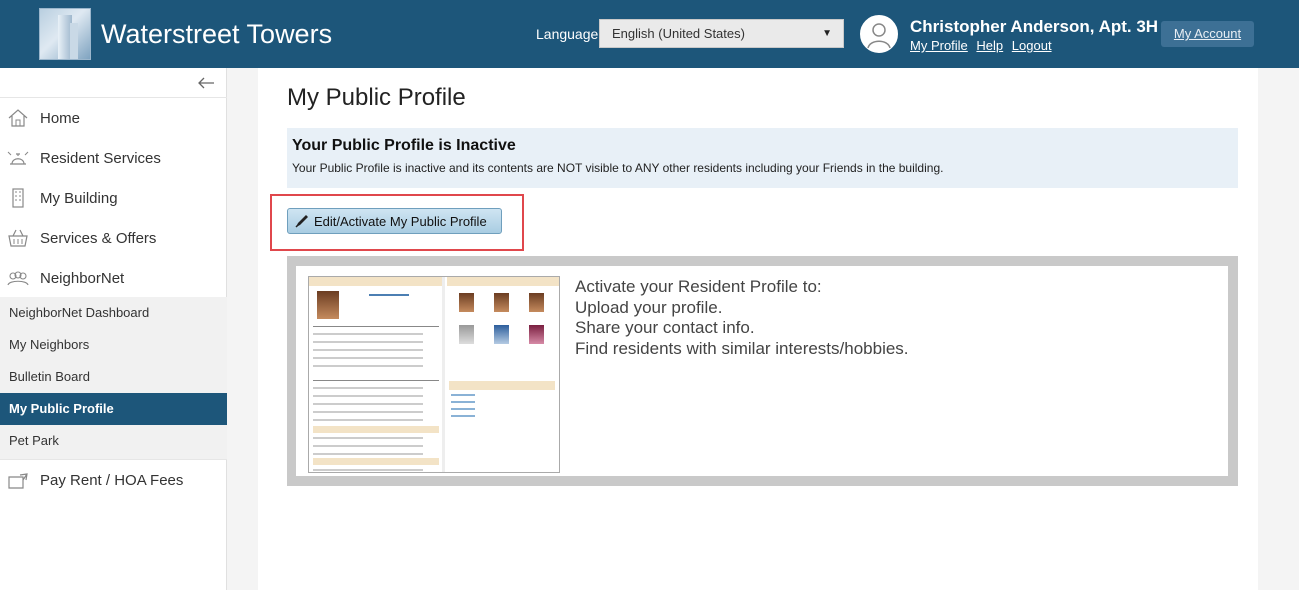  What do you see at coordinates (98, 238) in the screenshot?
I see `sidebar-item-label: Services & Offers` at bounding box center [98, 238].